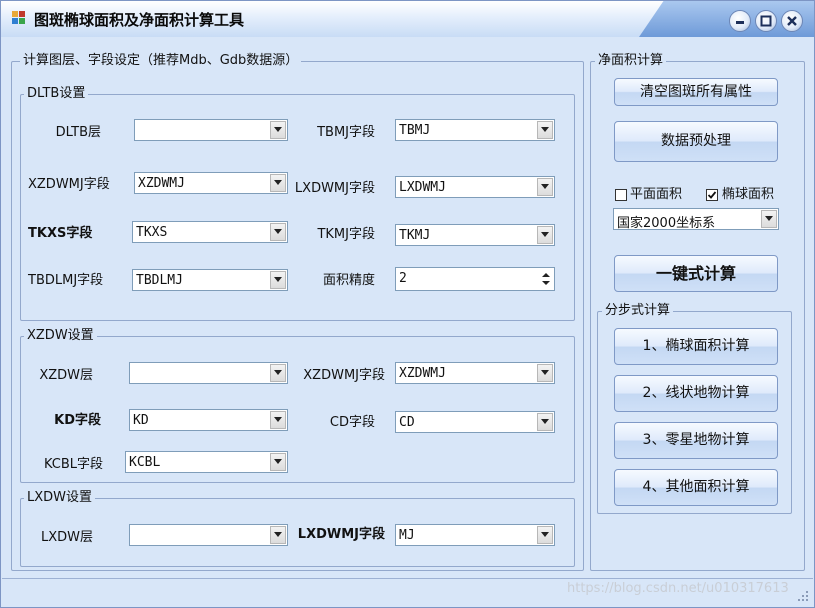  I want to click on tbdlmj-label: TBDLMJ字段, so click(66, 280).